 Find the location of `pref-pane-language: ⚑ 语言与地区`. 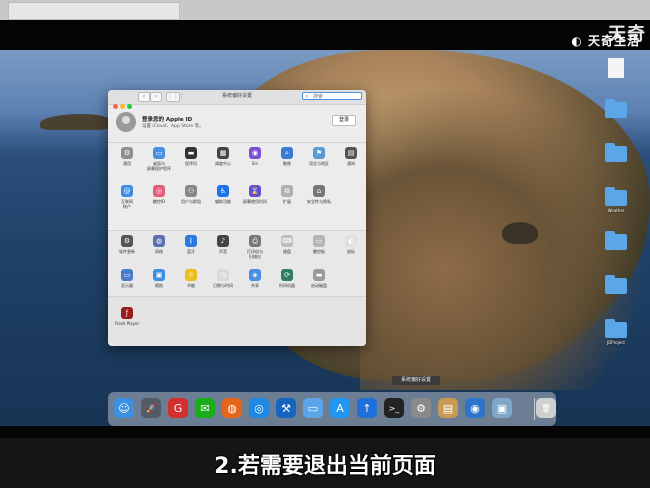

pref-pane-language: ⚑ 语言与地区 is located at coordinates (319, 161).